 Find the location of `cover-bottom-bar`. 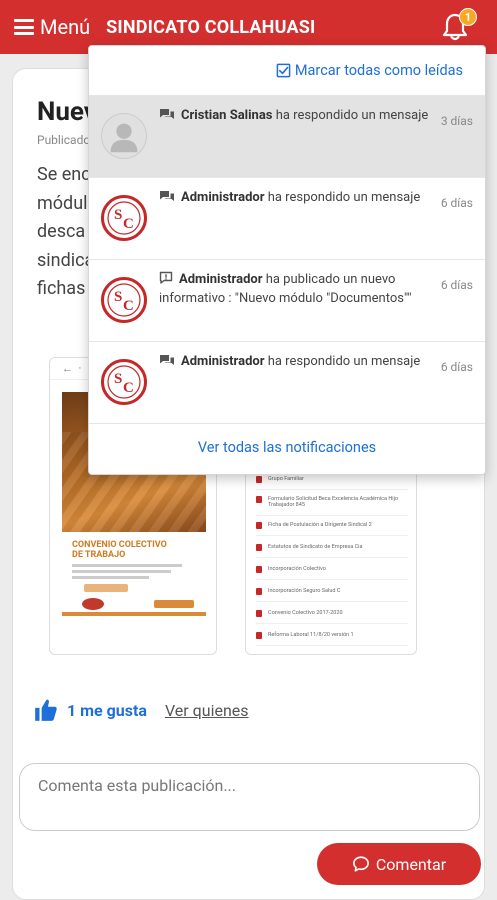

cover-bottom-bar is located at coordinates (134, 614).